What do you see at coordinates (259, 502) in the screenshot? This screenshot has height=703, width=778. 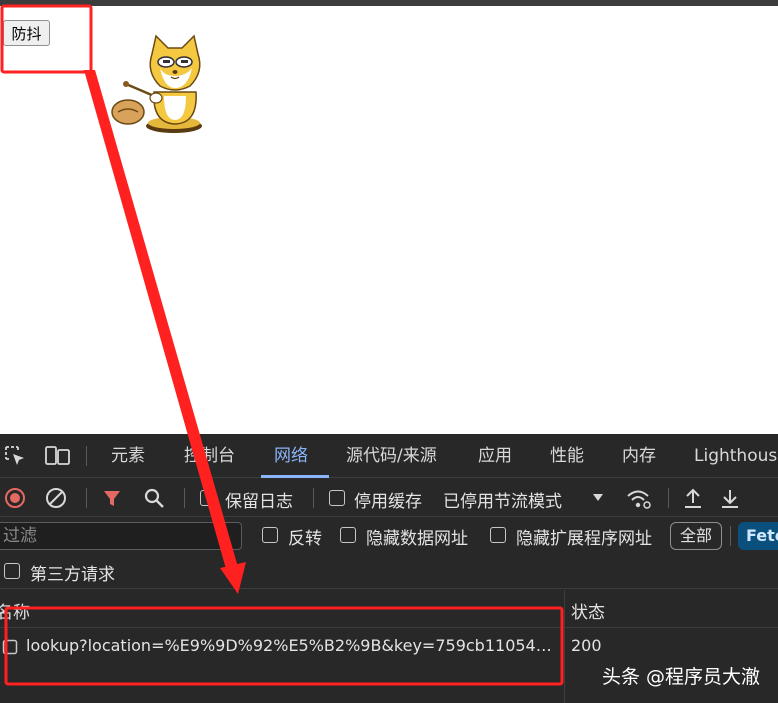 I see `preserve-log-label: 保留日志` at bounding box center [259, 502].